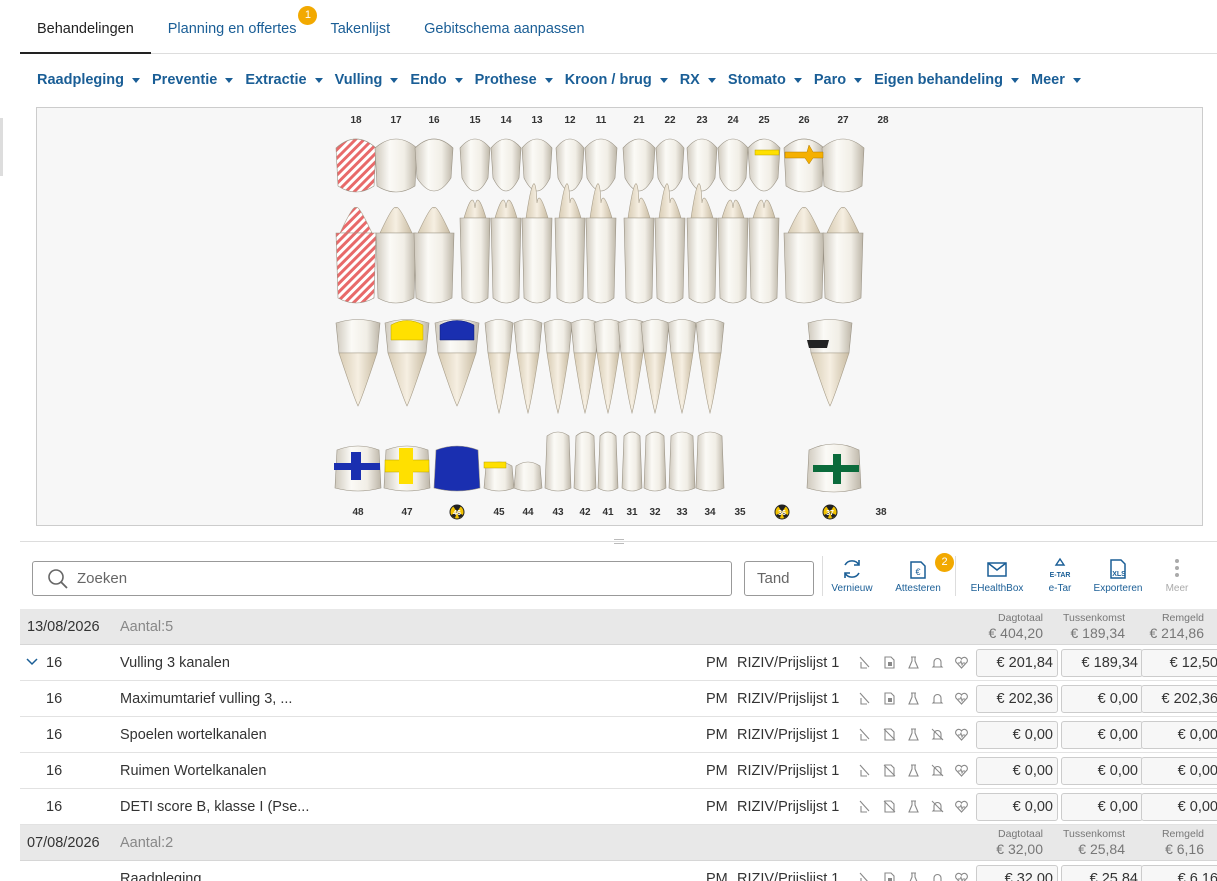 The width and height of the screenshot is (1217, 881). Describe the element at coordinates (367, 80) in the screenshot. I see `category-vulling: Vulling` at that location.